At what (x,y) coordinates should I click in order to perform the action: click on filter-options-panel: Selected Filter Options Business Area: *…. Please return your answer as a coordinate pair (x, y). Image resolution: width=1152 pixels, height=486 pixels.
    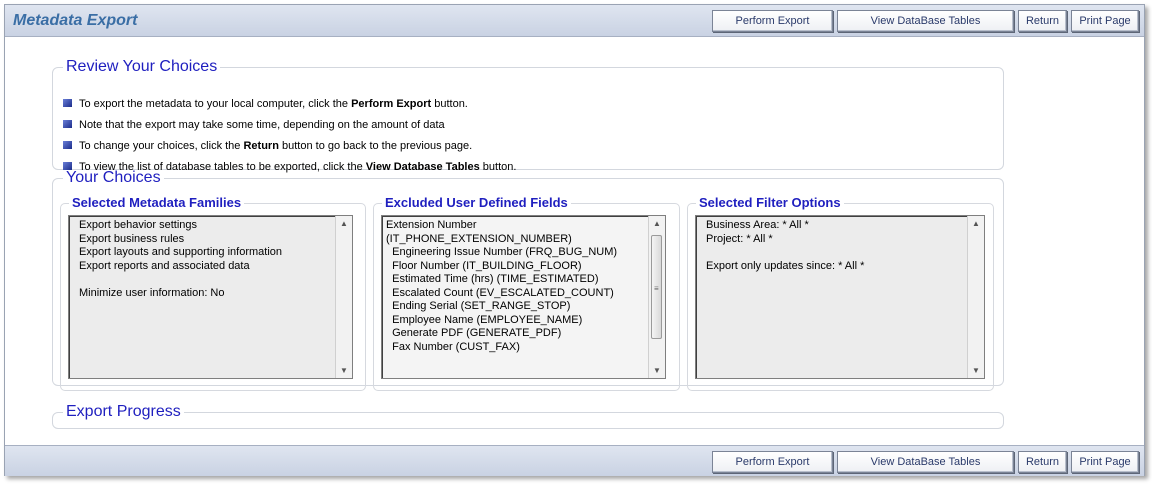
    Looking at the image, I should click on (840, 293).